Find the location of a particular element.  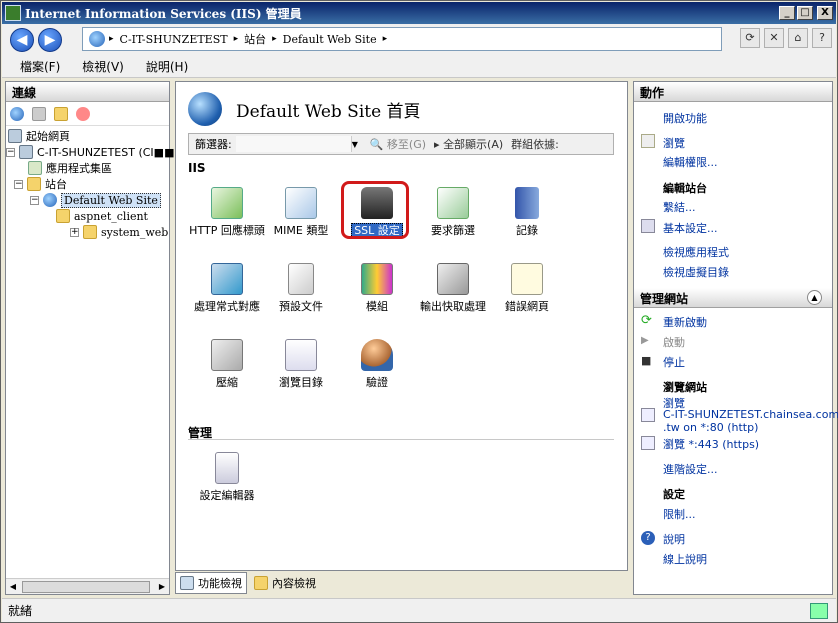

breadcrumb-site: Default Web Site is located at coordinates (330, 39).